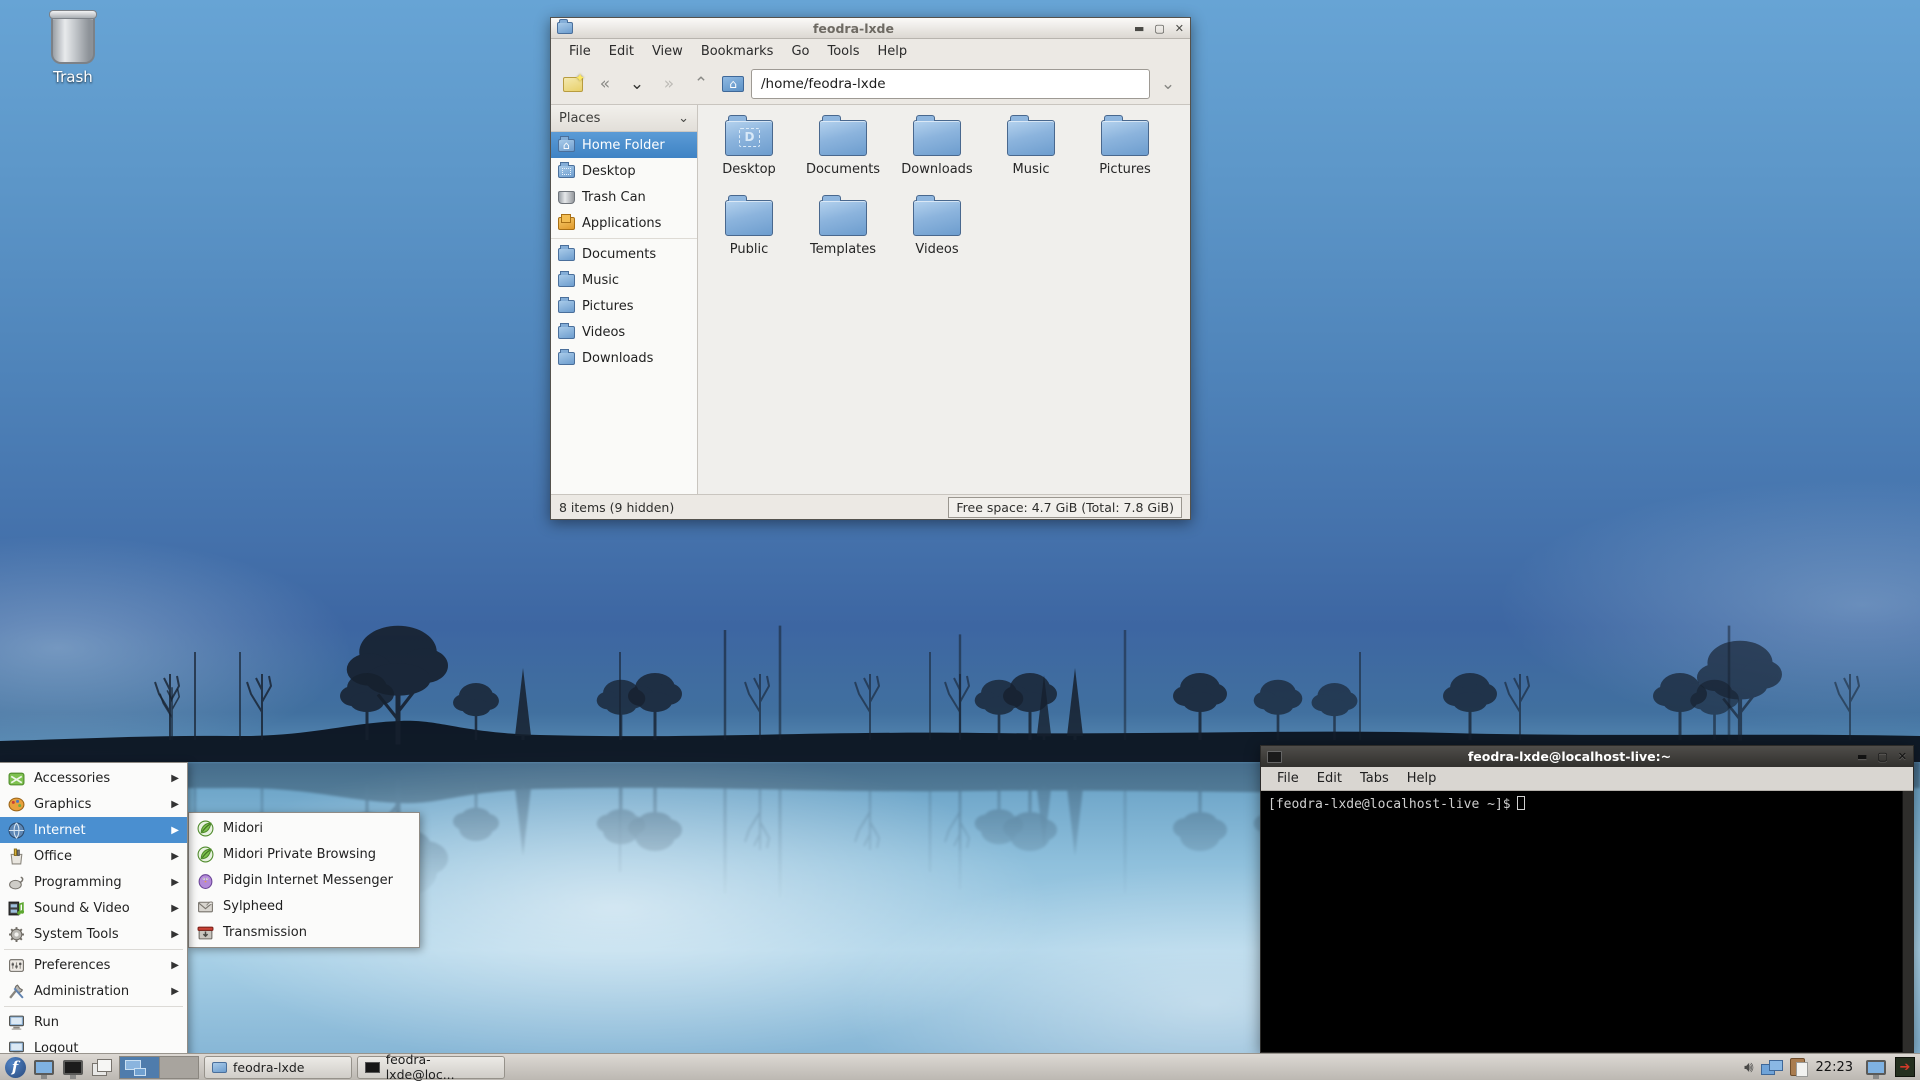 The width and height of the screenshot is (1920, 1082). I want to click on task-button-file-manager: feodra-lxde, so click(278, 1067).